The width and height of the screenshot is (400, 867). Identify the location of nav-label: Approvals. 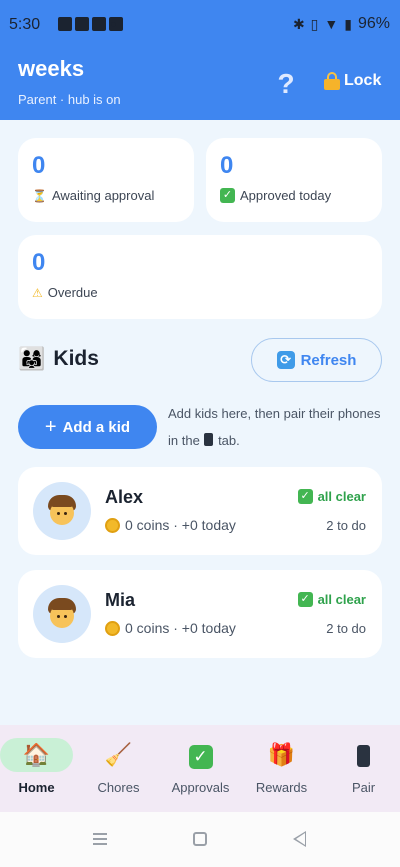
(200, 787).